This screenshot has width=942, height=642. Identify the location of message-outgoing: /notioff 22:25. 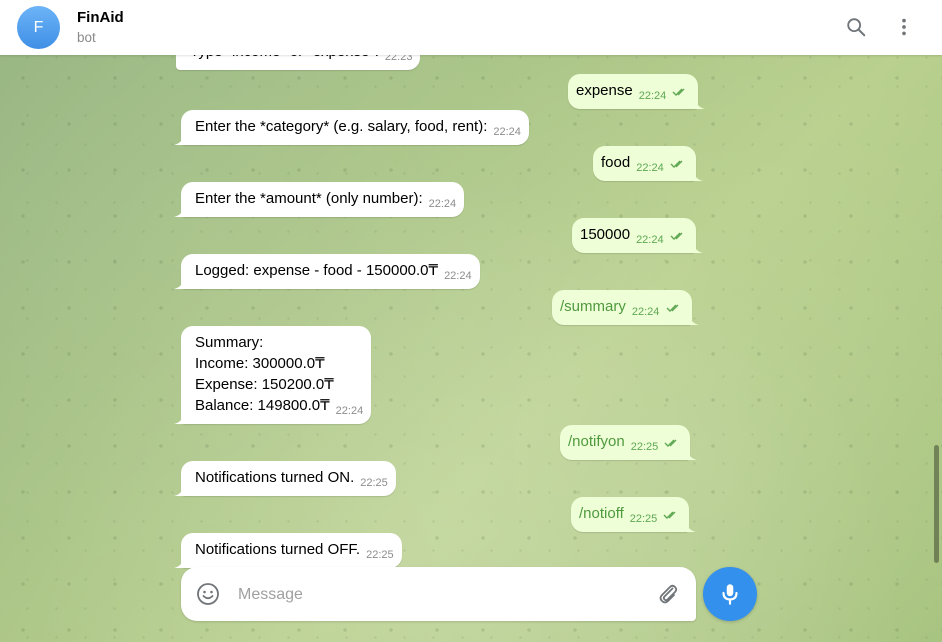
(634, 514).